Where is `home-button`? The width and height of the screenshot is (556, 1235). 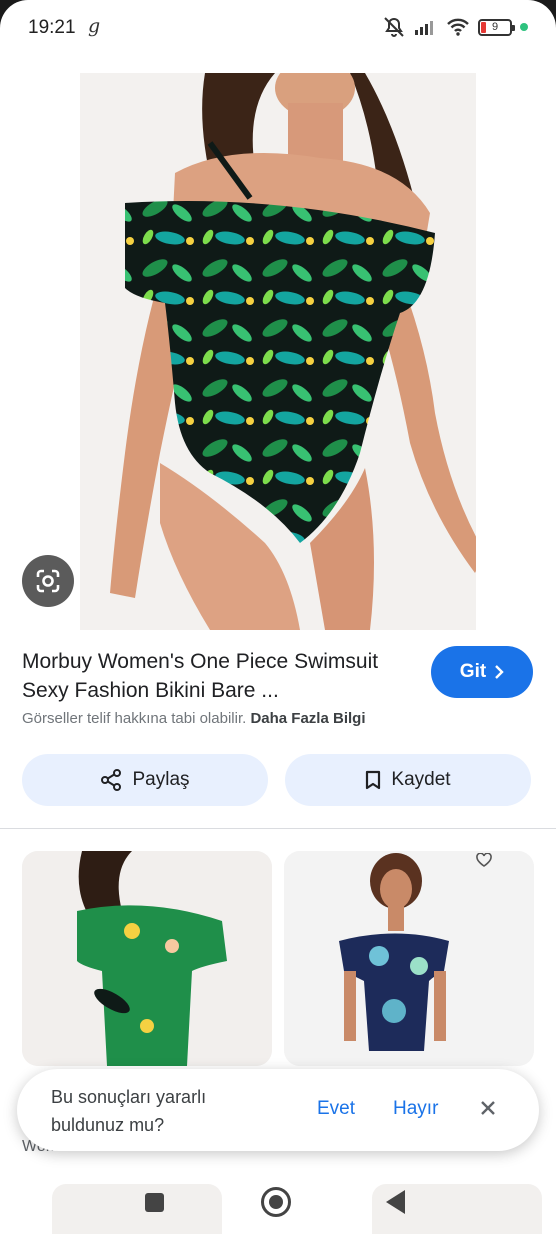
home-button is located at coordinates (276, 1202).